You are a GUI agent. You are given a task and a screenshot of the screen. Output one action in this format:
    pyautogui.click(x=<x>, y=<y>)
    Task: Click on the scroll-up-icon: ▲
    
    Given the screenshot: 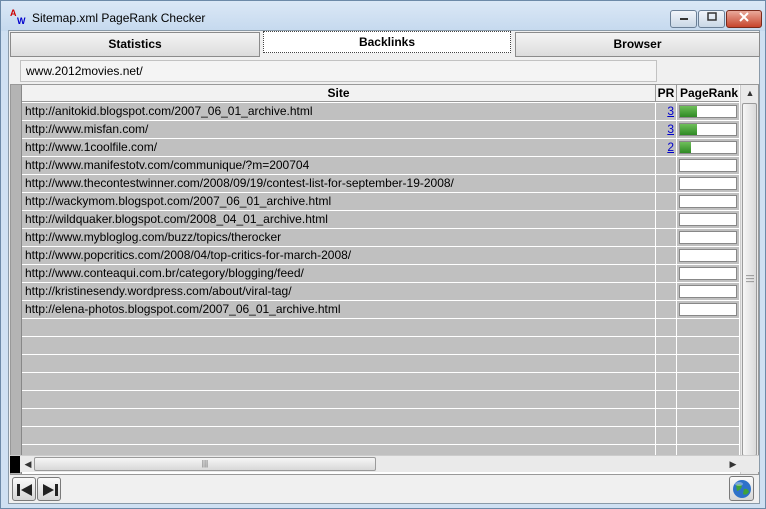 What is the action you would take?
    pyautogui.click(x=749, y=93)
    